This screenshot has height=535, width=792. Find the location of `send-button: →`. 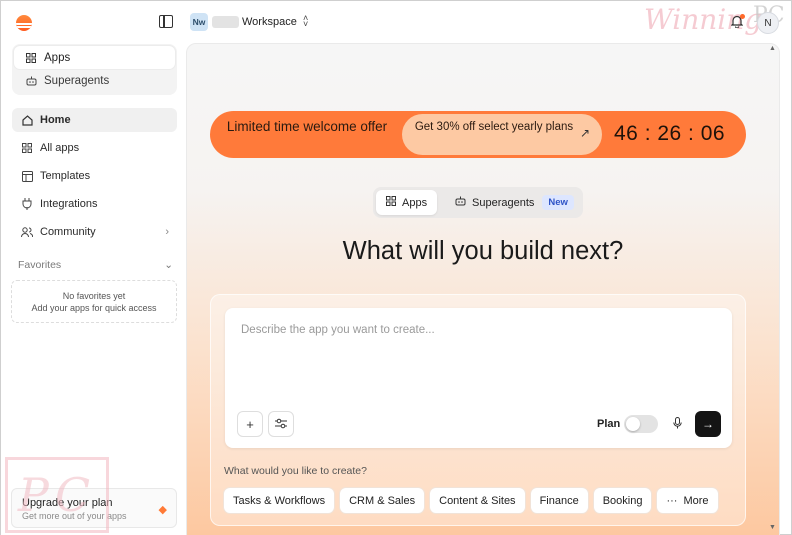

send-button: → is located at coordinates (708, 424).